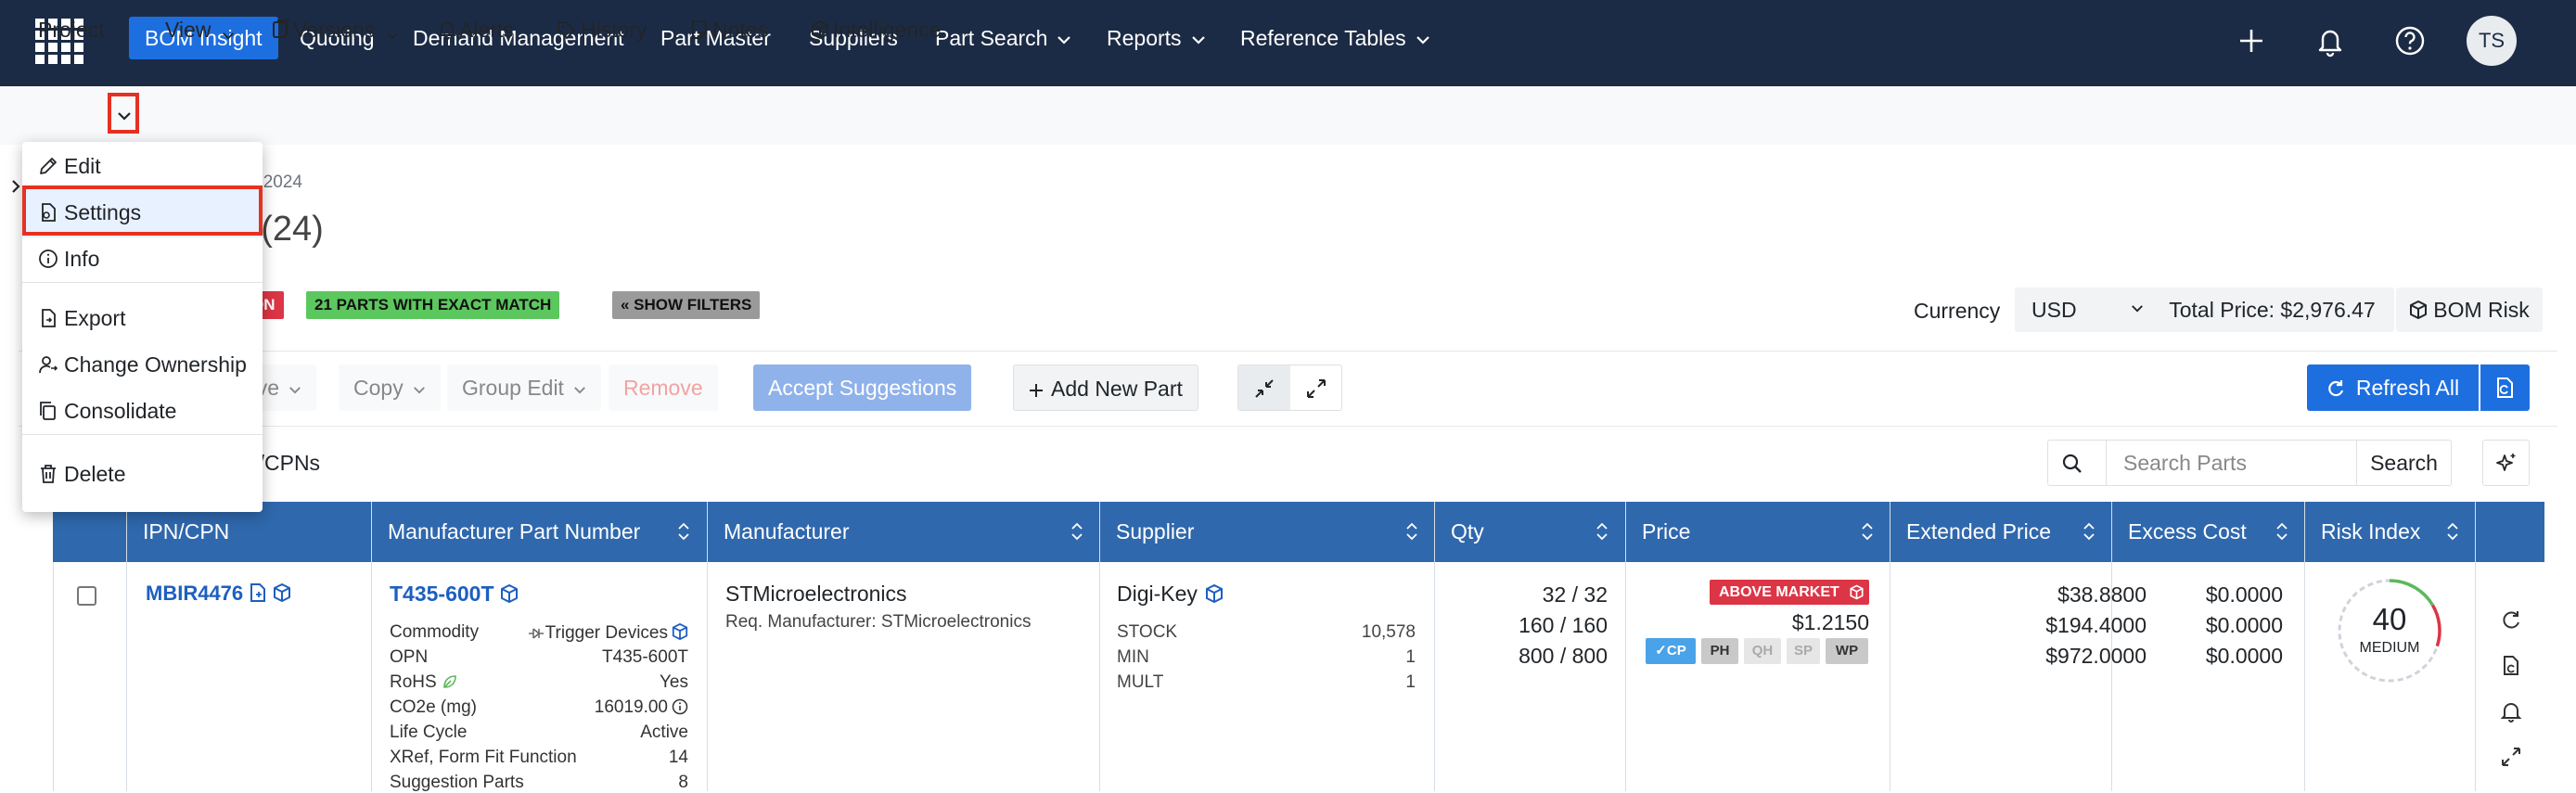 The height and width of the screenshot is (793, 2576). What do you see at coordinates (48, 166) in the screenshot?
I see `pencil-icon` at bounding box center [48, 166].